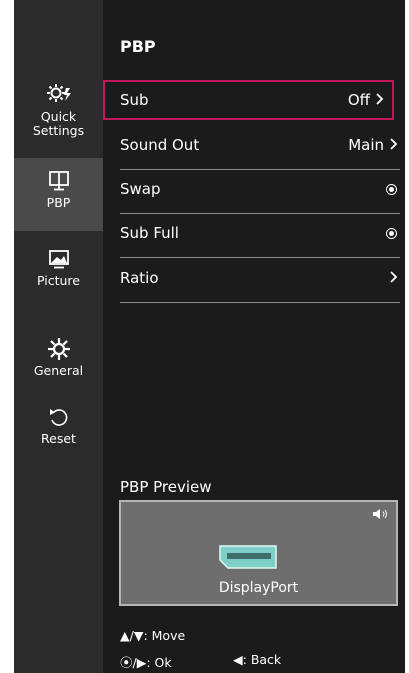 The width and height of the screenshot is (409, 673). I want to click on footer-move-label: Move, so click(168, 635).